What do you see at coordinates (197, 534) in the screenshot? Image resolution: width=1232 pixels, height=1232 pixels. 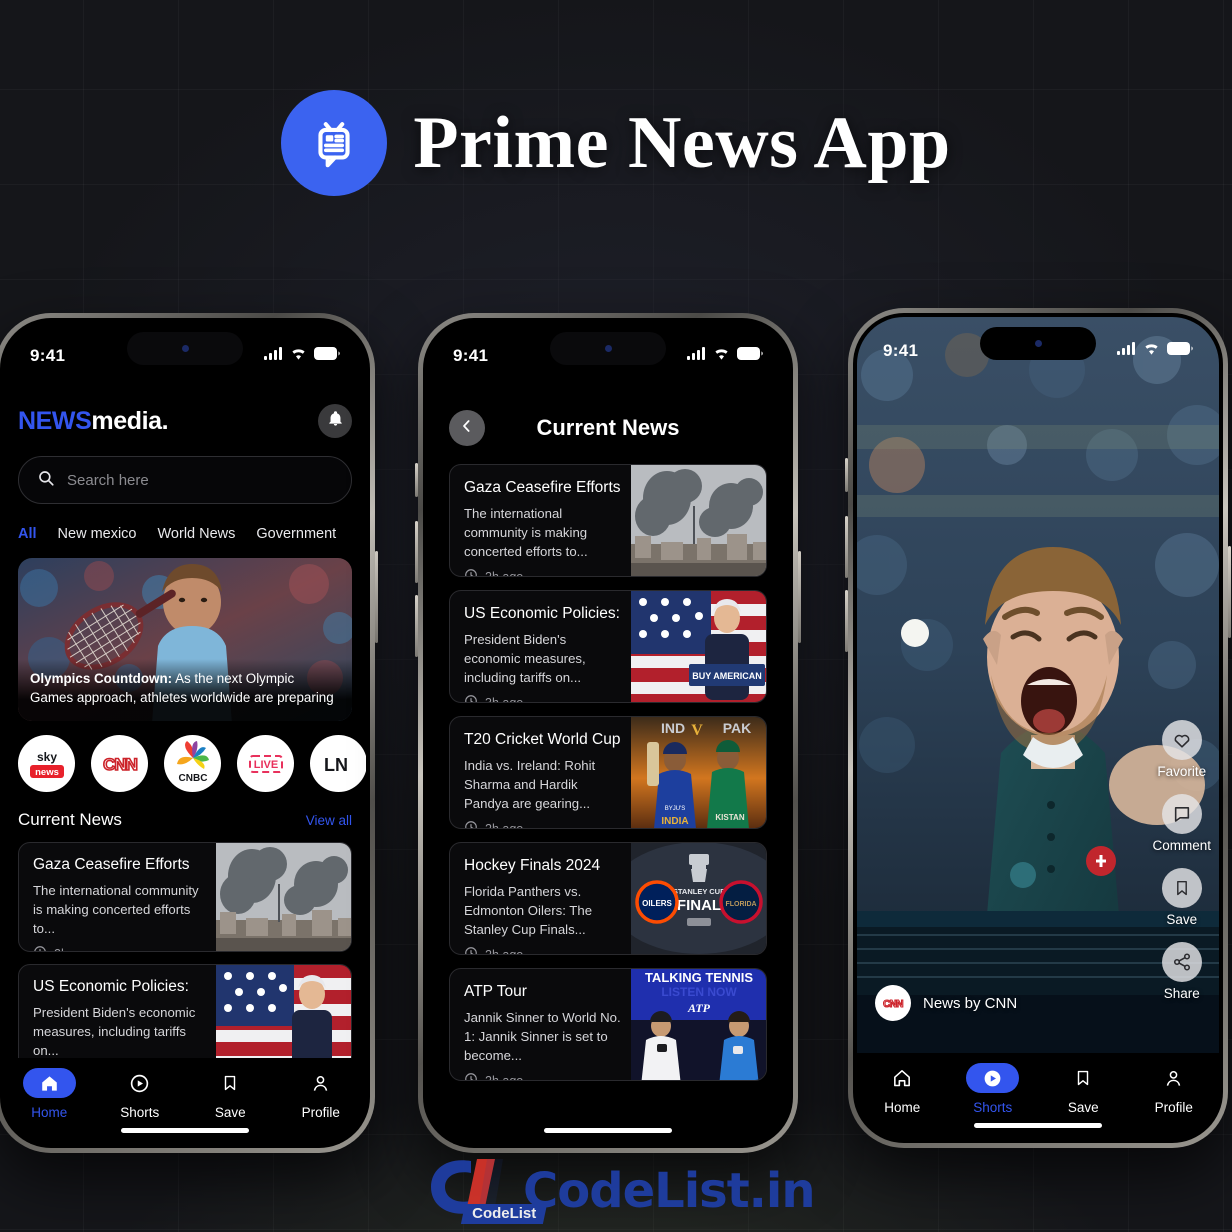 I see `category-world-news: World News` at bounding box center [197, 534].